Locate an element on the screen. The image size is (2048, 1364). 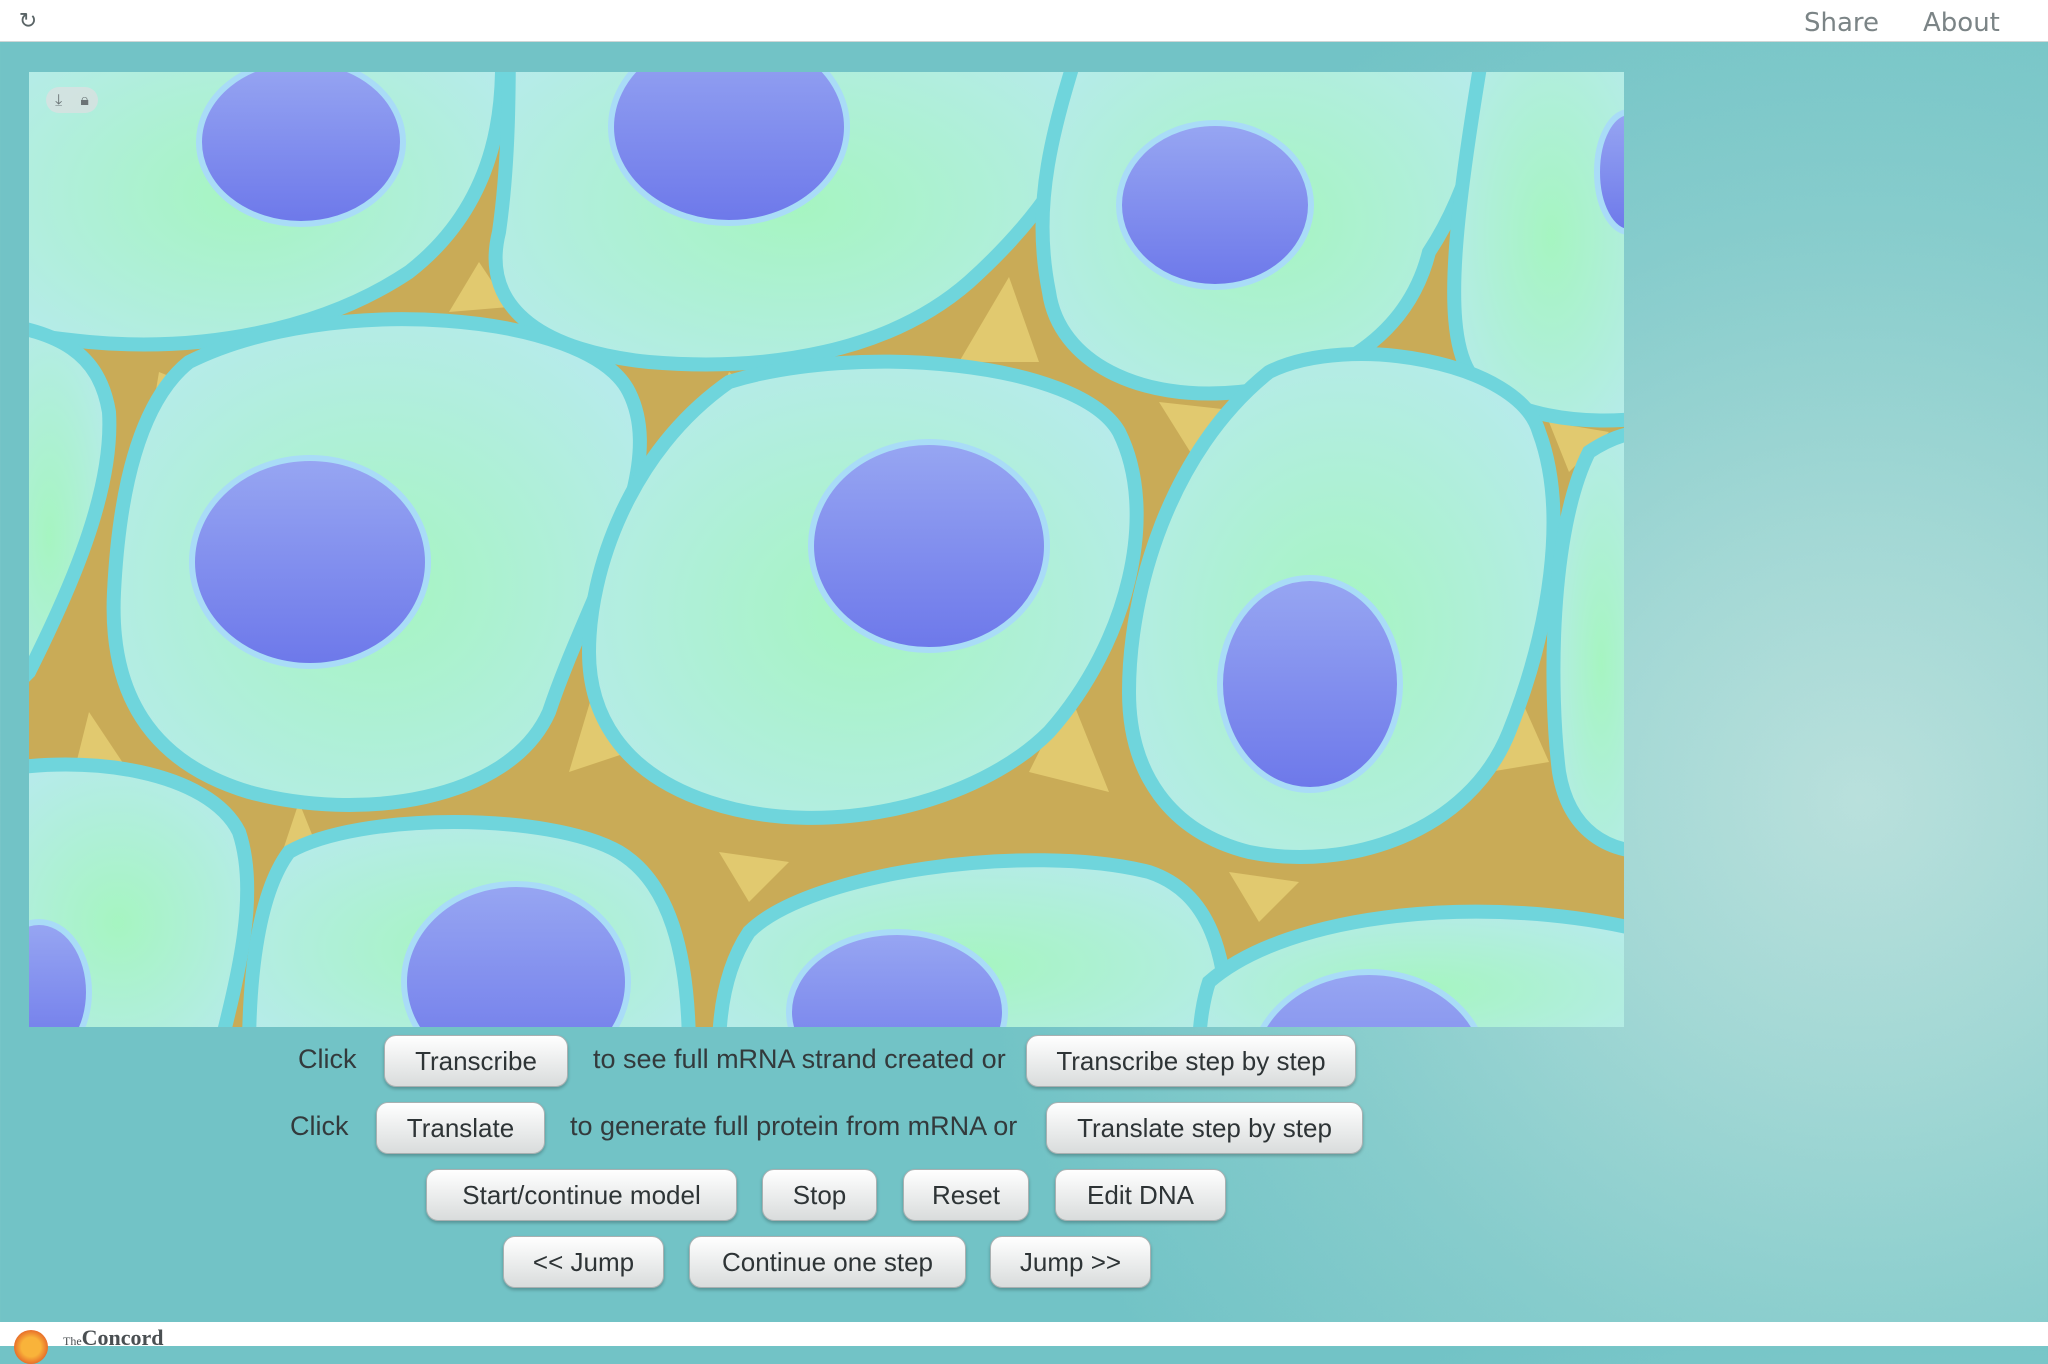
top-bar: ↻ Share About is located at coordinates (1024, 21).